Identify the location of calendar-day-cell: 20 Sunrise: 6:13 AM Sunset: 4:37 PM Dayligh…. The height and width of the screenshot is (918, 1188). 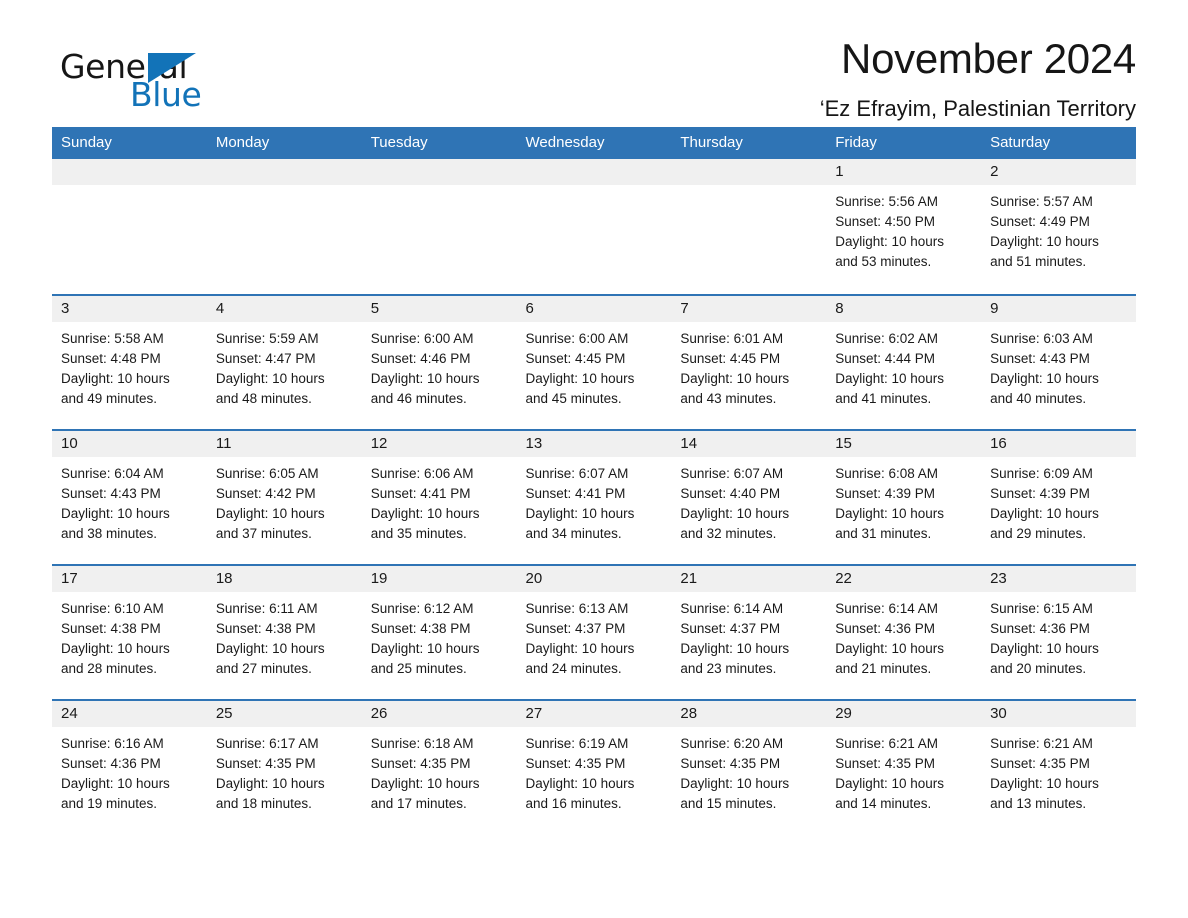
(594, 632).